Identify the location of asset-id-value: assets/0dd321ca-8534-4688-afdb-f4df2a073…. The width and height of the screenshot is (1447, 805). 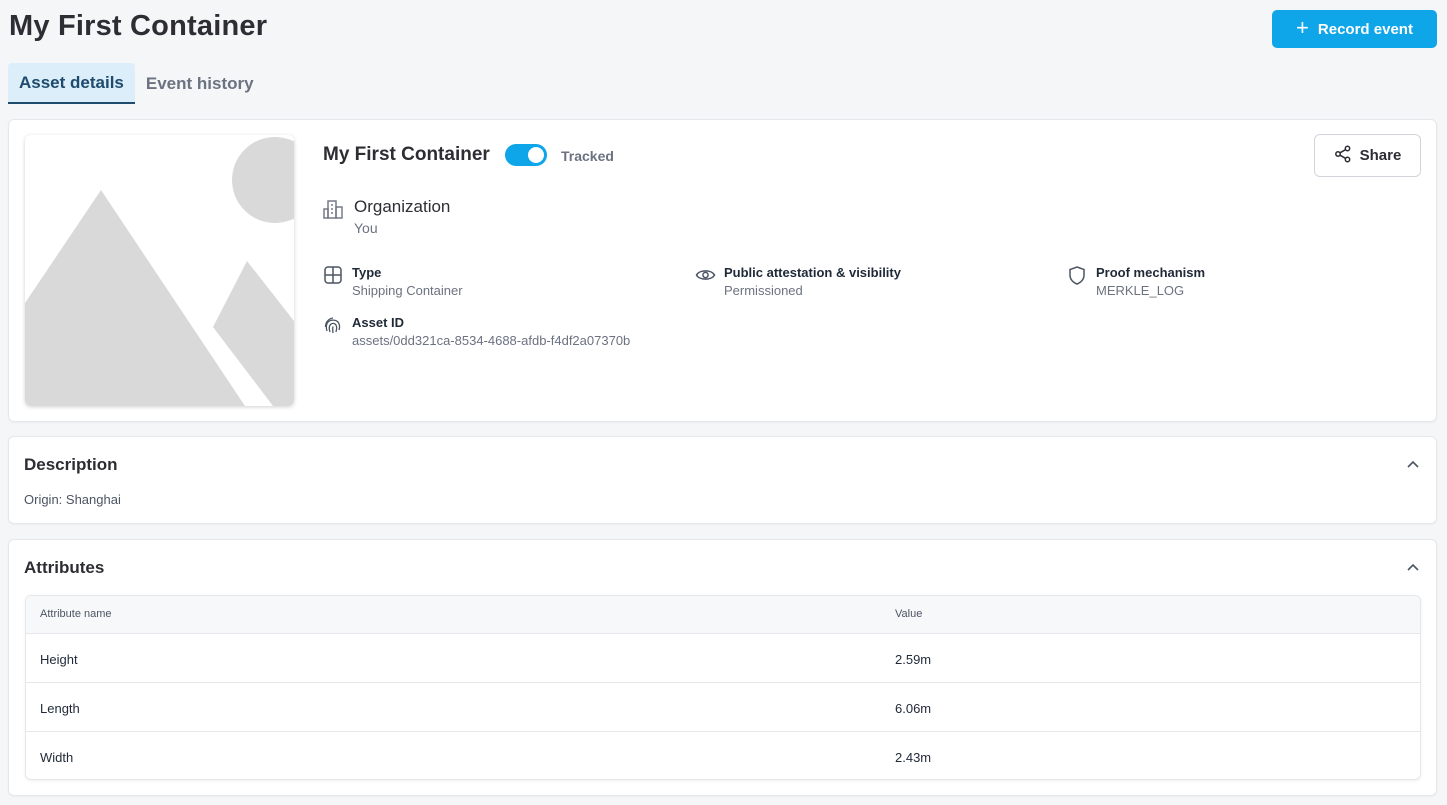
(491, 340).